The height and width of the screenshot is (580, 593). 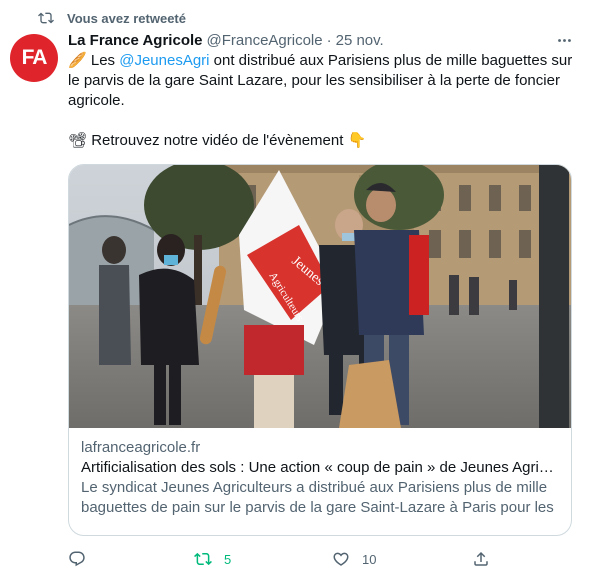 What do you see at coordinates (341, 559) in the screenshot?
I see `heart-icon` at bounding box center [341, 559].